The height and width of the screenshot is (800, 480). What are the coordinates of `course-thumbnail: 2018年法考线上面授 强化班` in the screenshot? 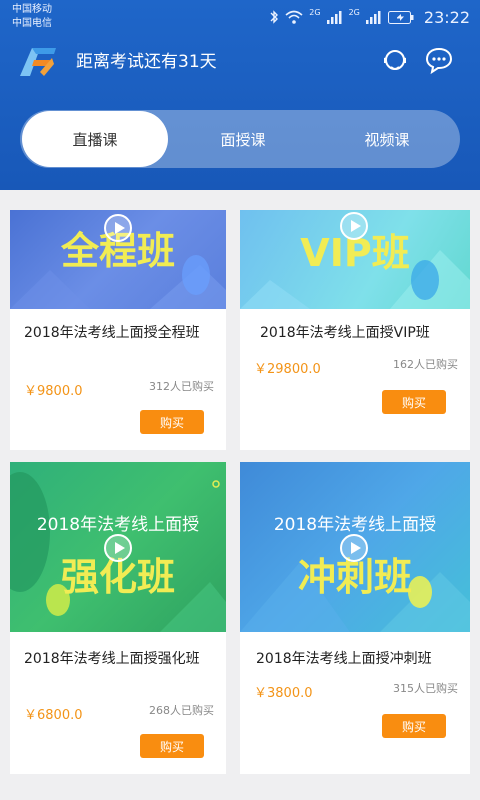 It's located at (118, 547).